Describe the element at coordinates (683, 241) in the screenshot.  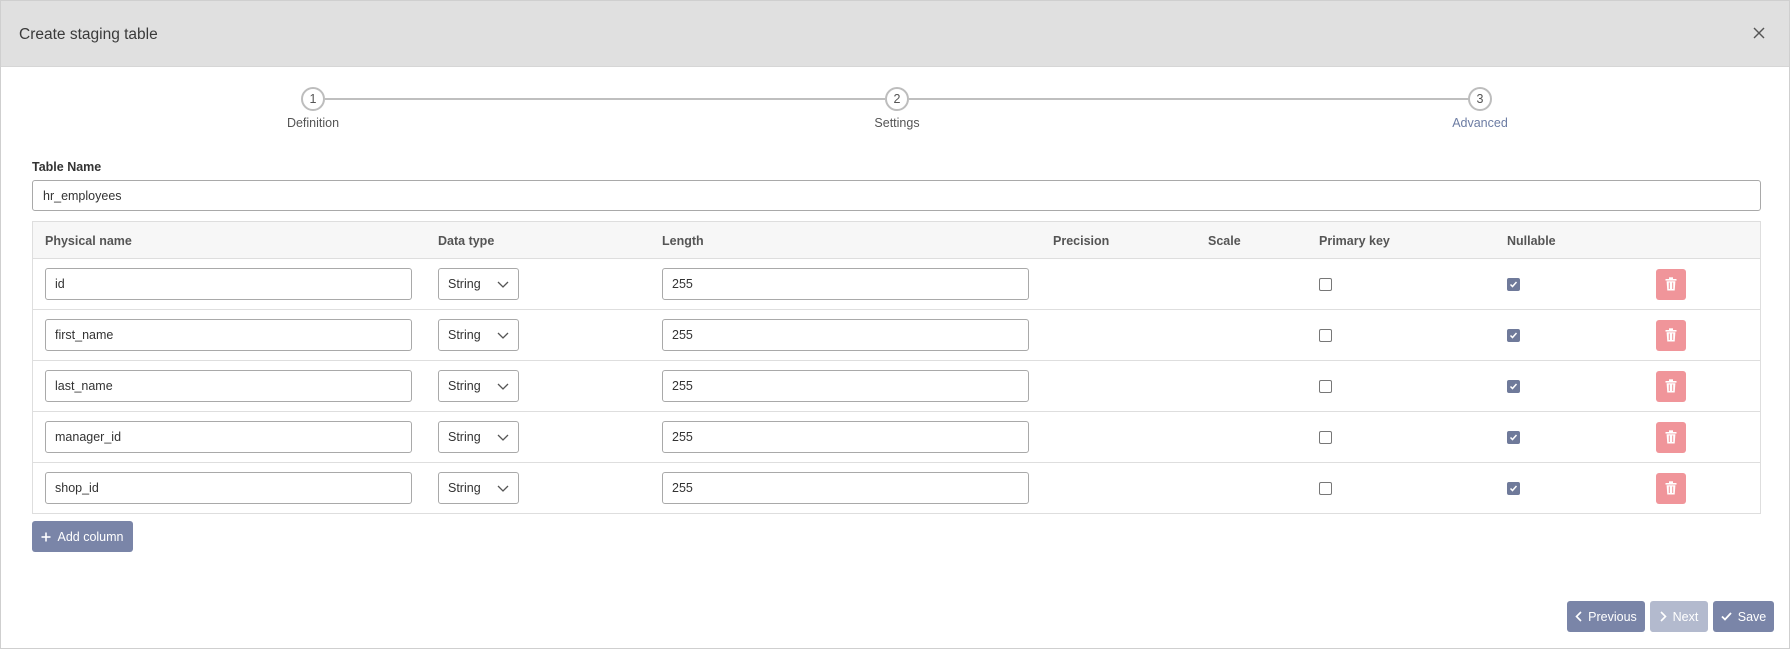
I see `column-header-length: Length` at that location.